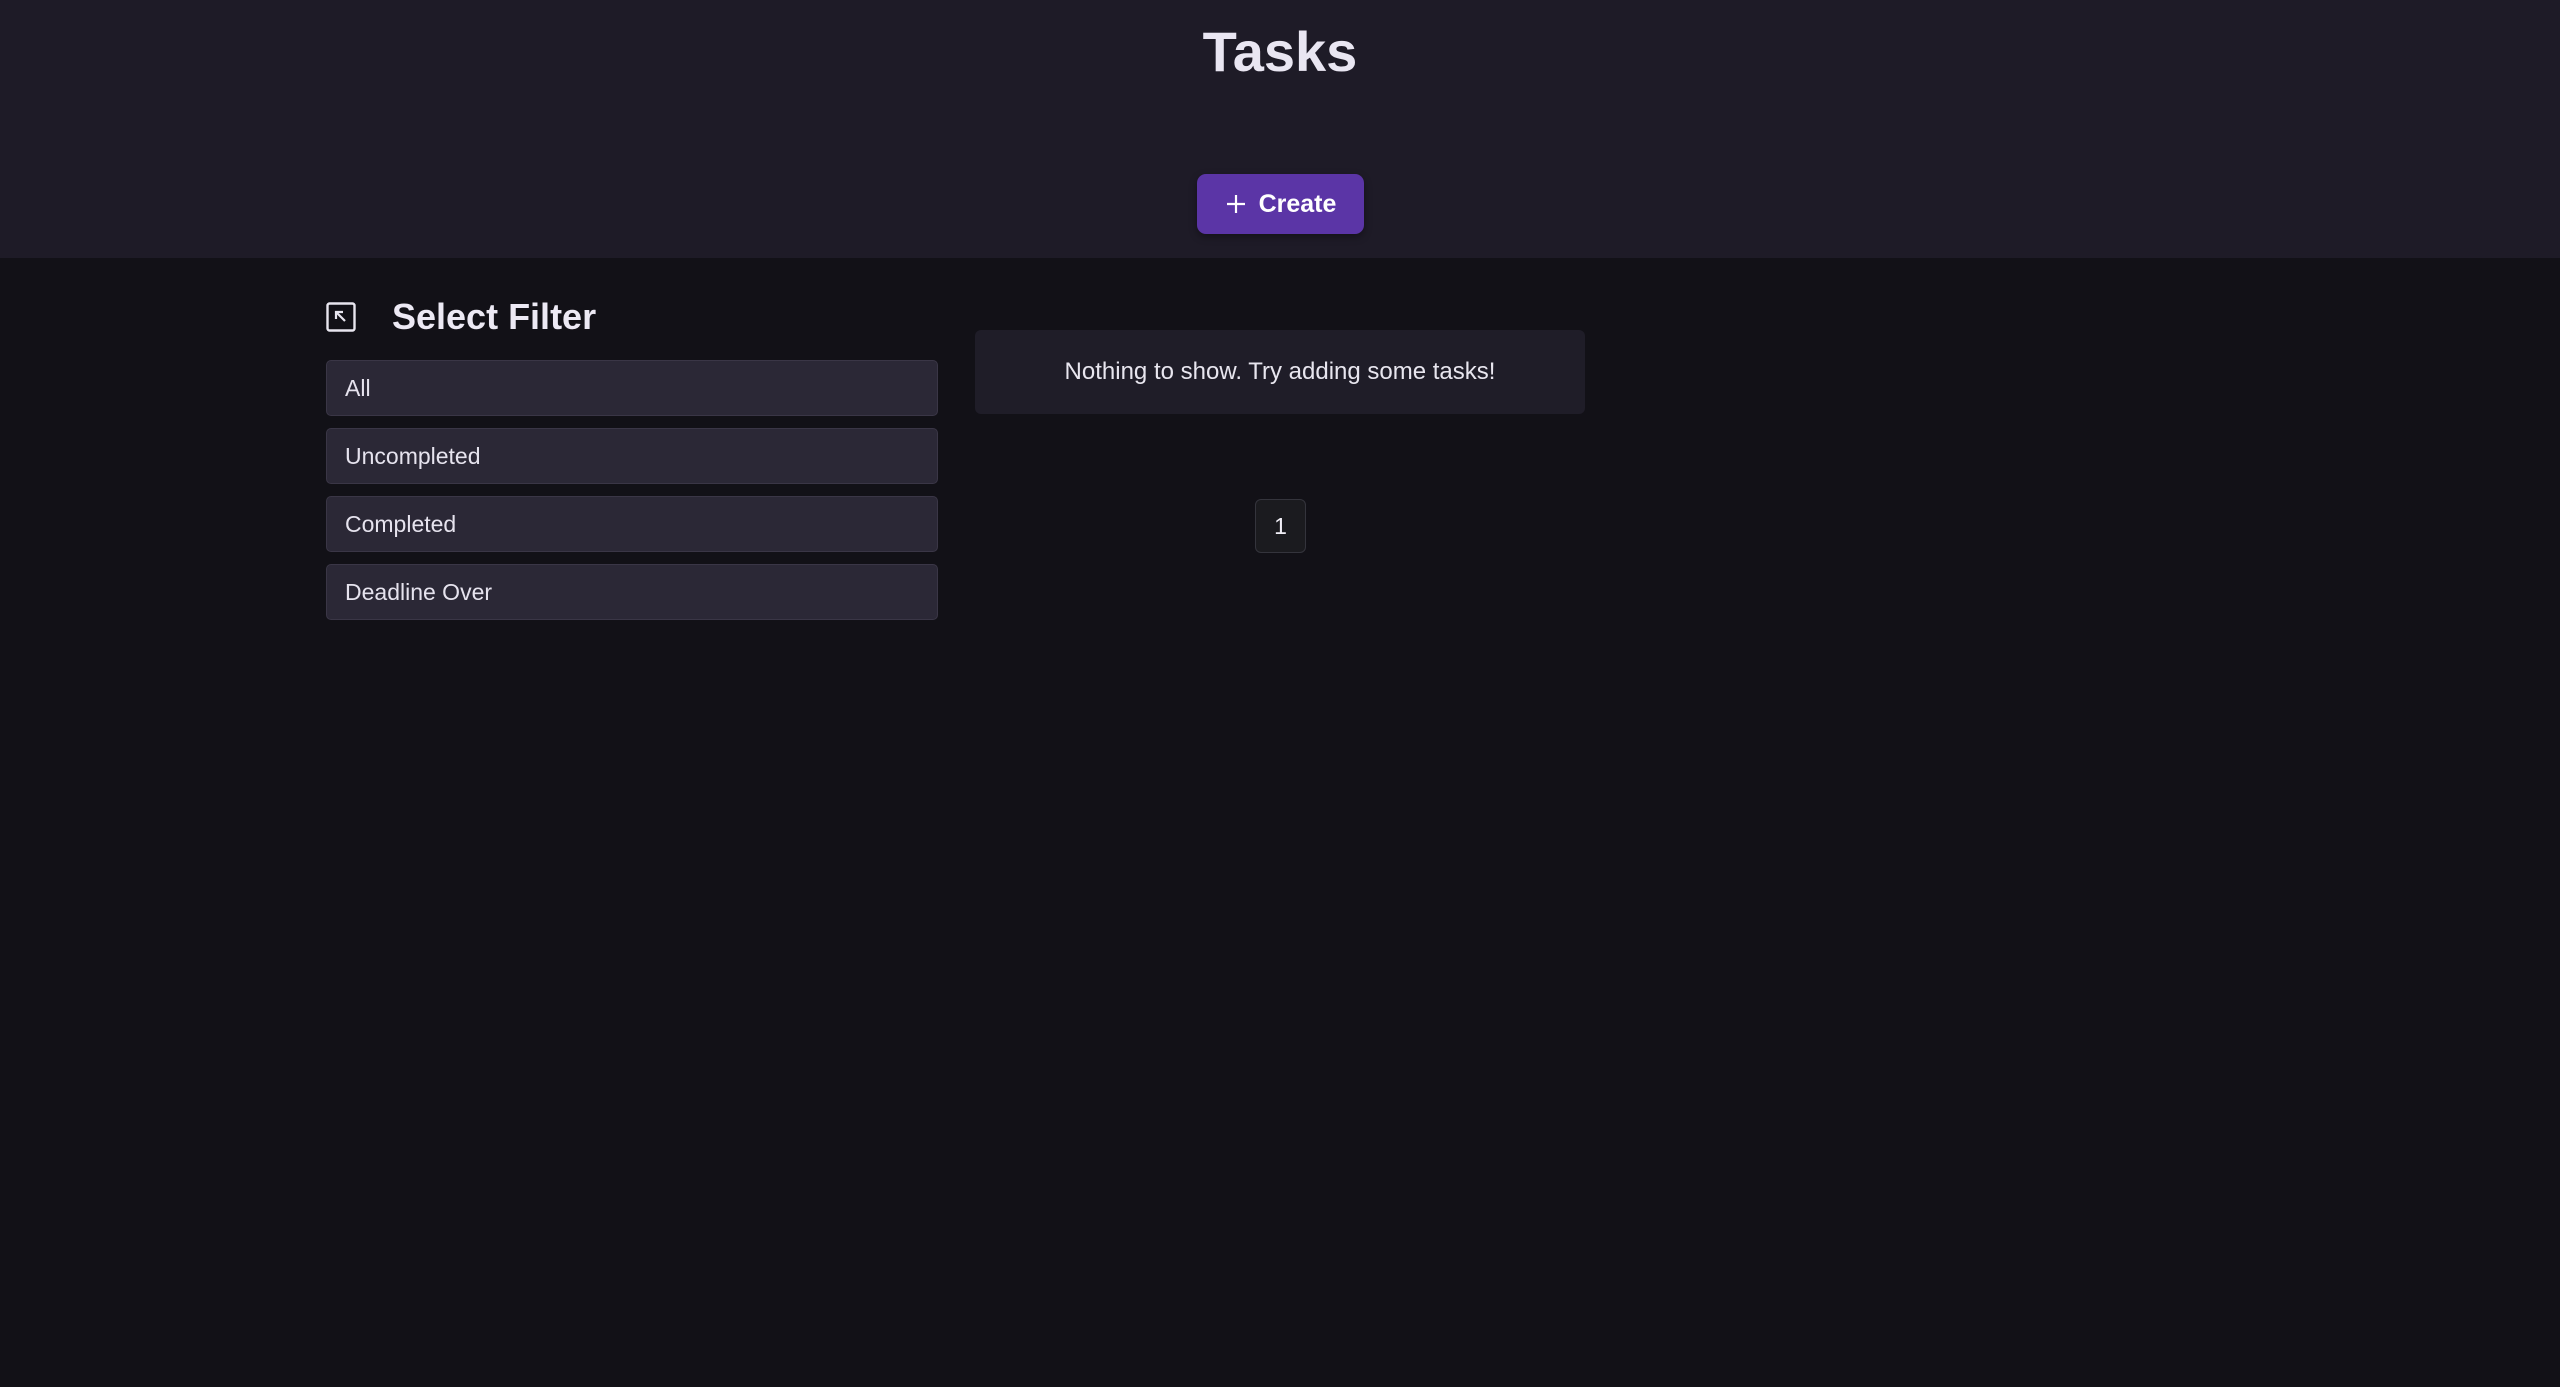 This screenshot has height=1387, width=2560. Describe the element at coordinates (1297, 203) in the screenshot. I see `create-button-label: Create` at that location.